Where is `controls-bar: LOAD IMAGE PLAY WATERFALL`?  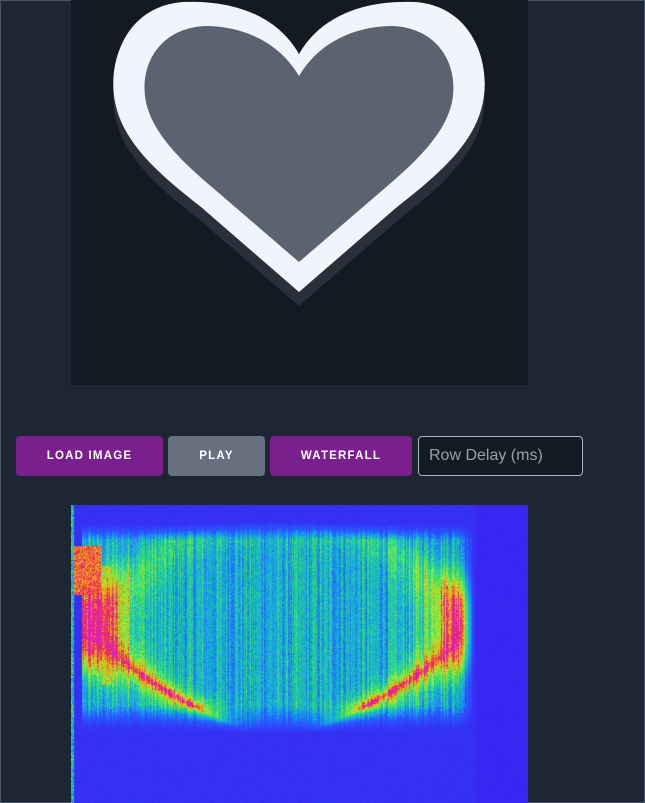
controls-bar: LOAD IMAGE PLAY WATERFALL is located at coordinates (299, 456).